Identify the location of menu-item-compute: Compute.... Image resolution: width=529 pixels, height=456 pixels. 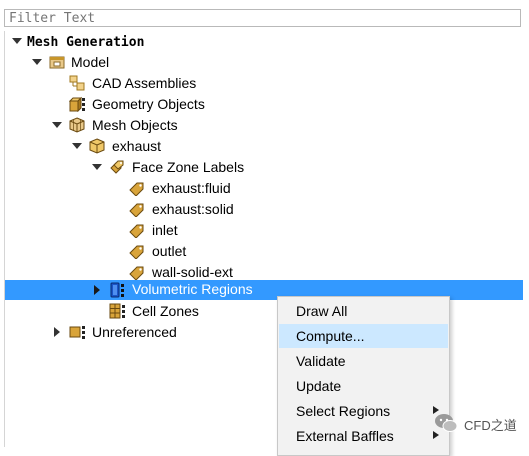
(363, 336).